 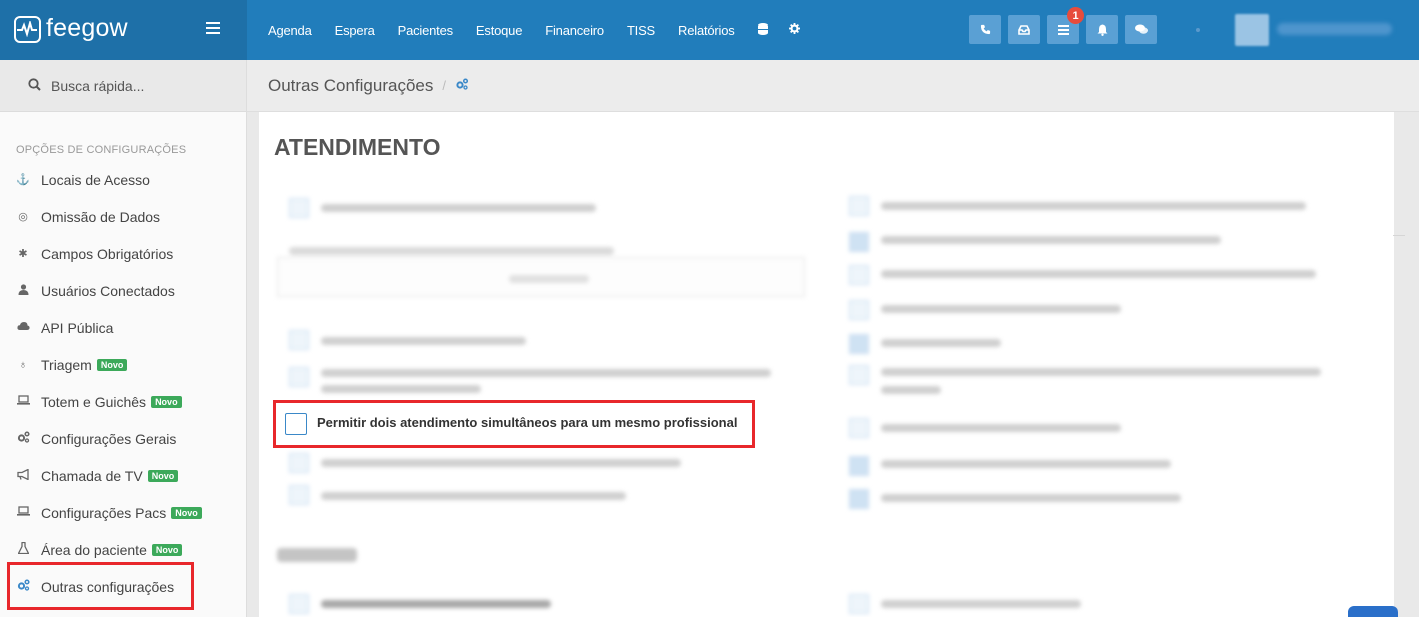 What do you see at coordinates (425, 30) in the screenshot?
I see `nav-pacientes: Pacientes` at bounding box center [425, 30].